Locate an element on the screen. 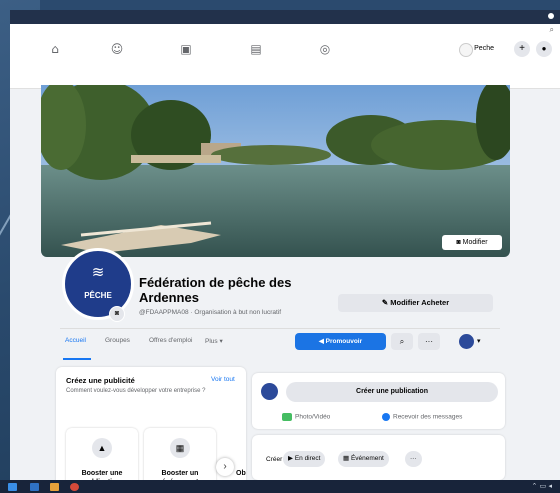 The height and width of the screenshot is (493, 560). gaming-icon: ◎ is located at coordinates (325, 49).